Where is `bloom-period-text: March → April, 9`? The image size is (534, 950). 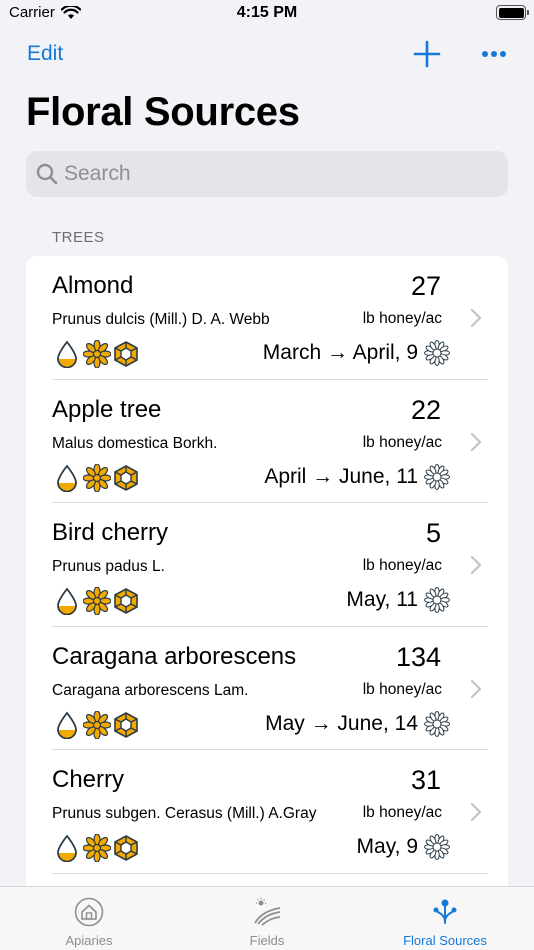
bloom-period-text: March → April, 9 is located at coordinates (340, 352).